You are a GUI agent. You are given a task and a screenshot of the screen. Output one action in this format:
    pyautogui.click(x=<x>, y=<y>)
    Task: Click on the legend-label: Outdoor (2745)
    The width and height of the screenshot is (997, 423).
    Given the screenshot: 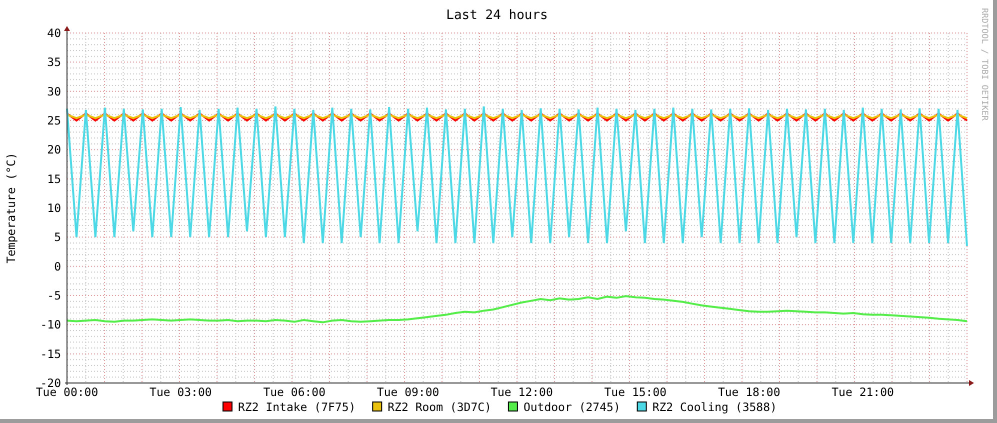 What is the action you would take?
    pyautogui.click(x=571, y=407)
    